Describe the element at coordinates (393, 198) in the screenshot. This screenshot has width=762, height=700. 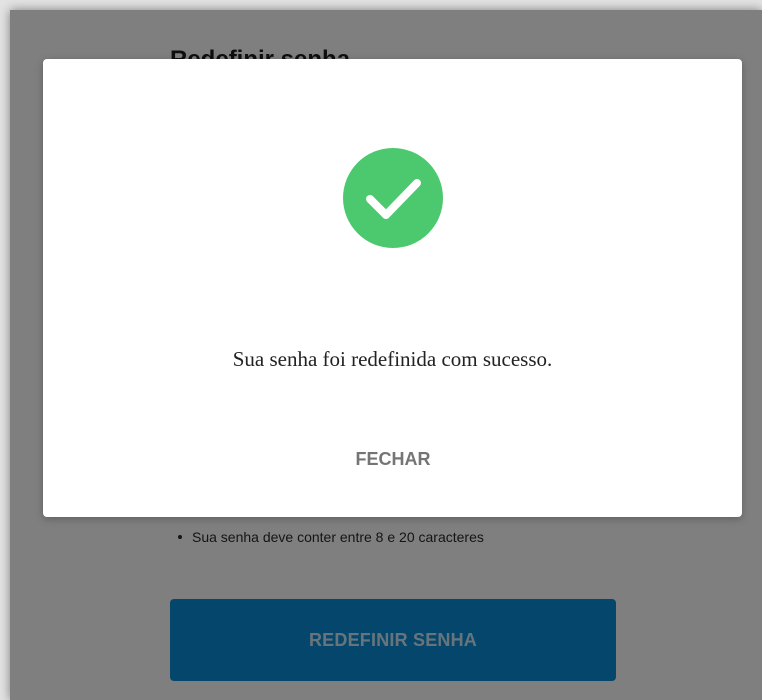
I see `check-circle-icon` at that location.